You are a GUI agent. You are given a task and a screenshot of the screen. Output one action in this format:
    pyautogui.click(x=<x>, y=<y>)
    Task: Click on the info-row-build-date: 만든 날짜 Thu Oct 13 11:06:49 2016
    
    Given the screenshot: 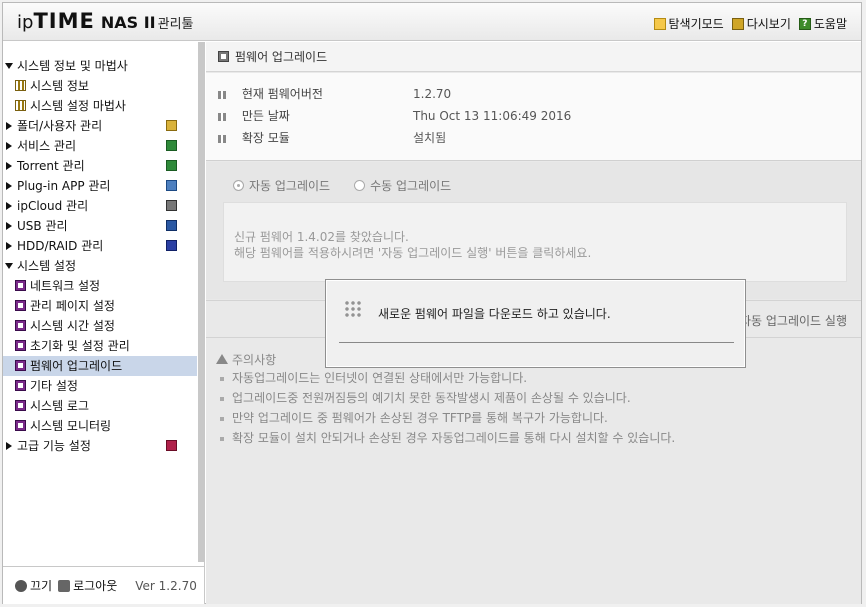 What is the action you would take?
    pyautogui.click(x=394, y=116)
    